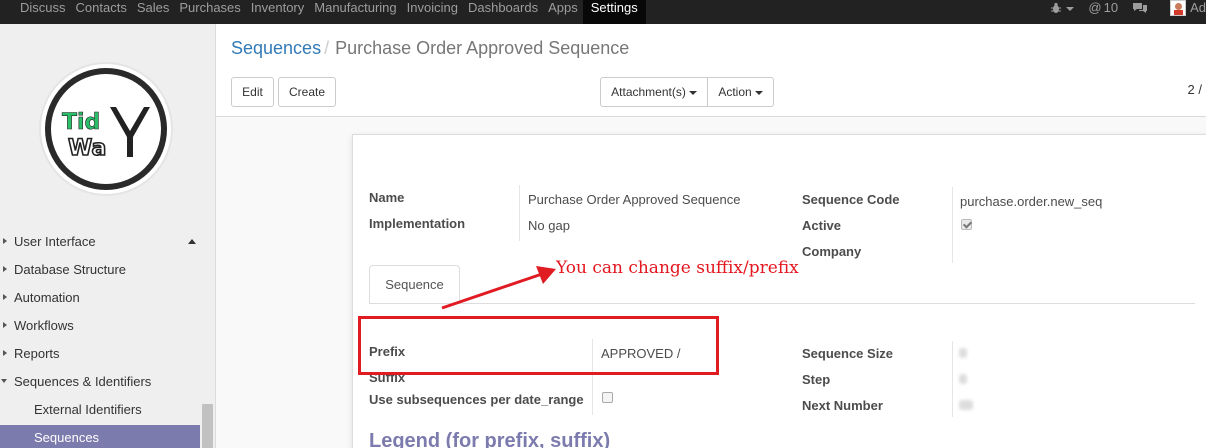  Describe the element at coordinates (503, 12) in the screenshot. I see `menu-dashboards: Dashboards` at that location.